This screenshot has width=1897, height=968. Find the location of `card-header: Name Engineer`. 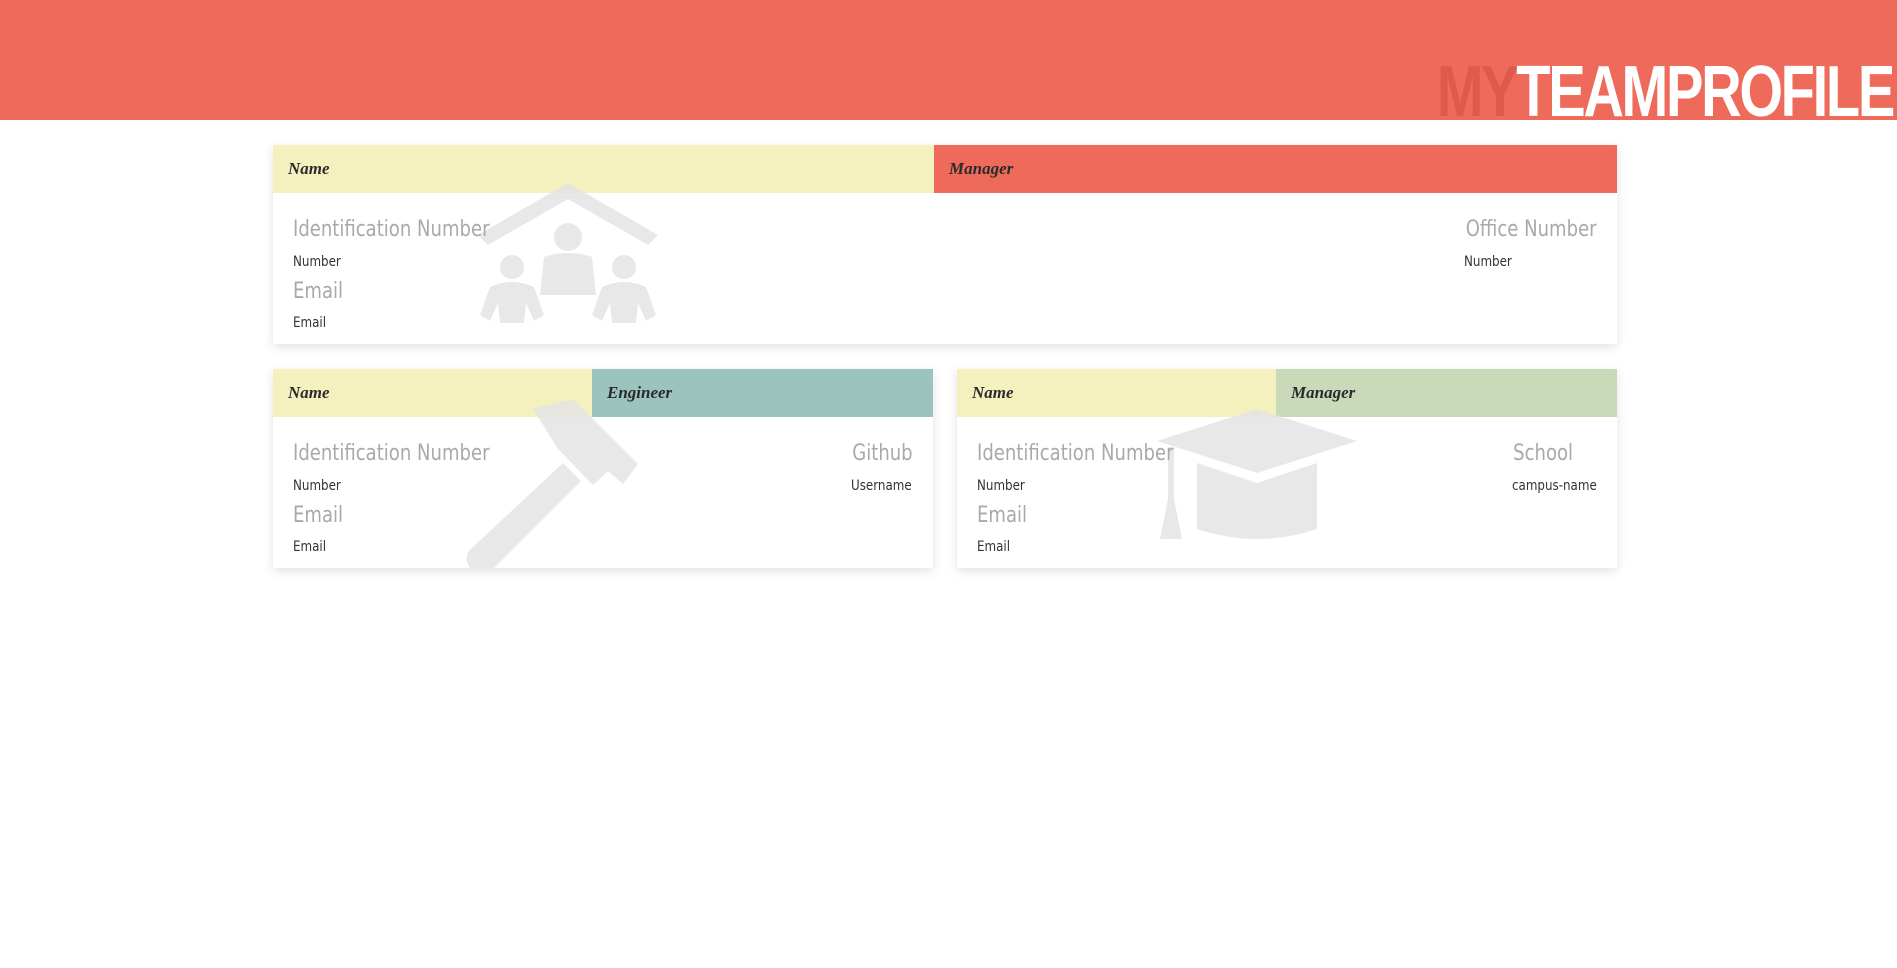

card-header: Name Engineer is located at coordinates (603, 393).